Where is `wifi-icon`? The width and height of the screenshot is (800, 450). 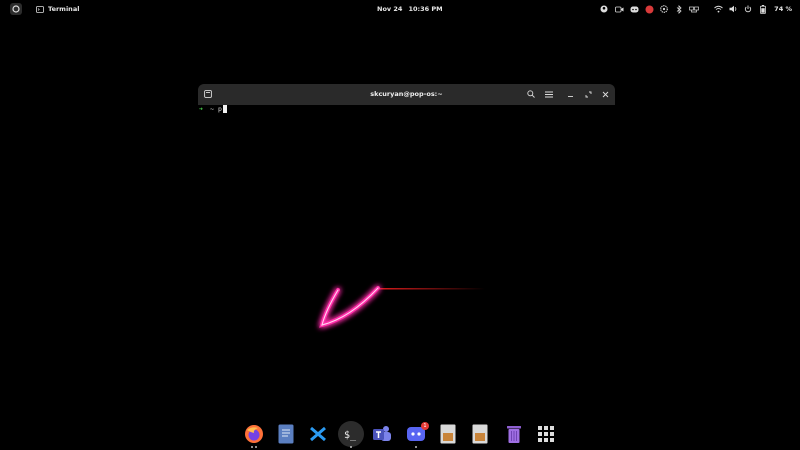
wifi-icon is located at coordinates (718, 9).